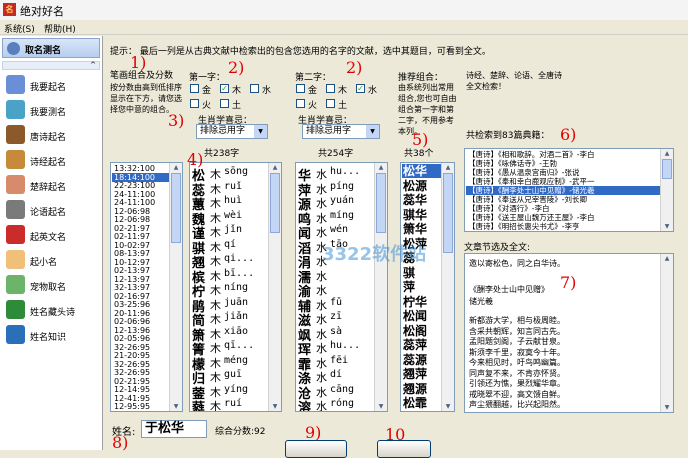 Image resolution: width=688 pixels, height=458 pixels. I want to click on char2-checkbox-土, so click(330, 103).